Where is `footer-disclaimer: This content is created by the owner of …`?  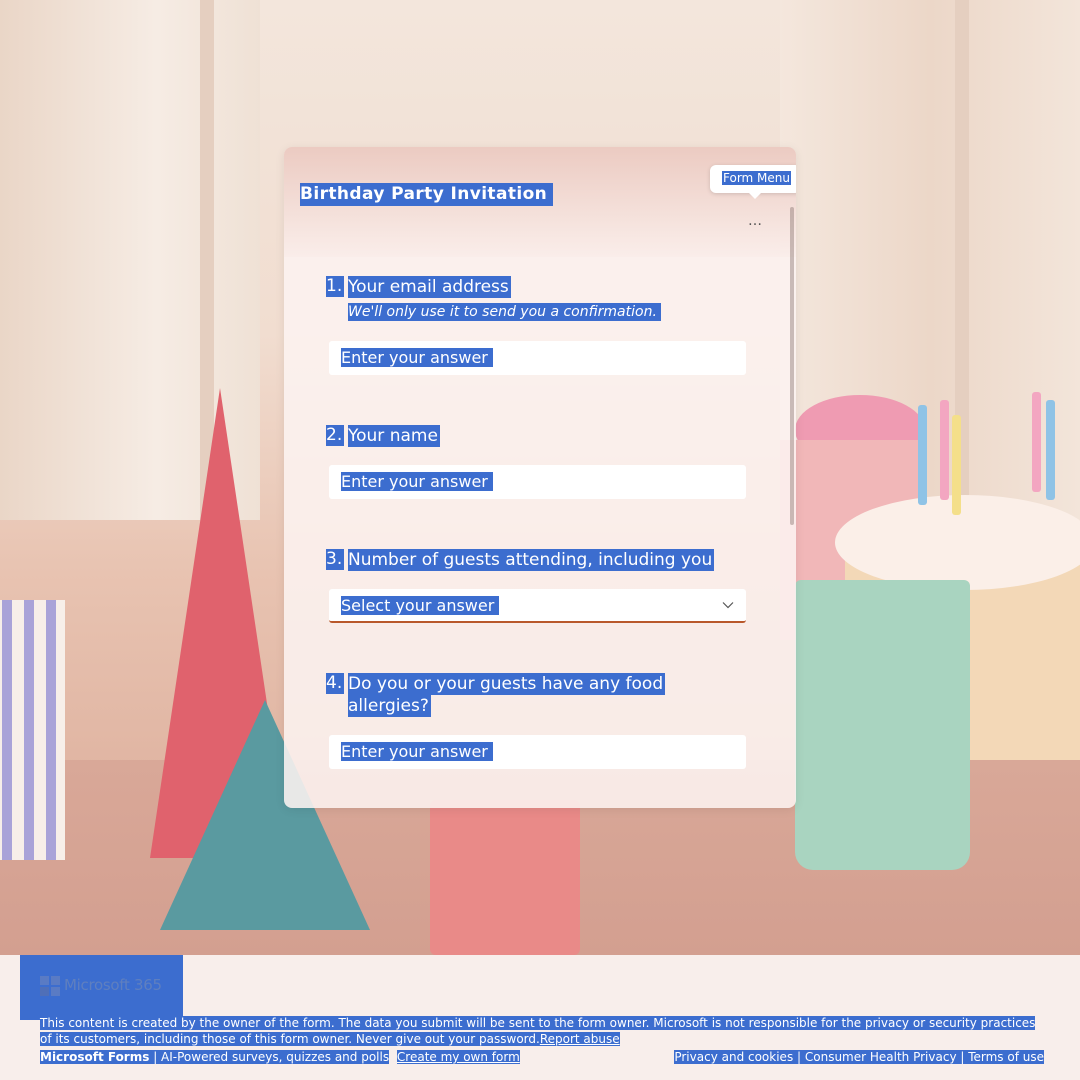
footer-disclaimer: This content is created by the owner of … is located at coordinates (538, 1031).